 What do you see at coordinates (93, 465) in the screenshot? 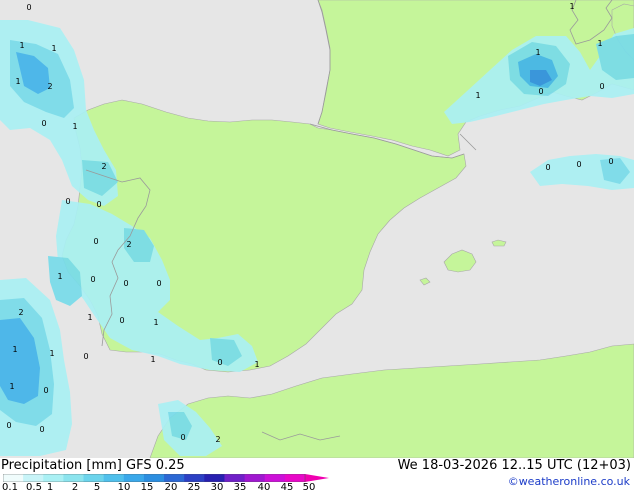
I see `map-title: Precipitation [mm] GFS 0.25` at bounding box center [93, 465].